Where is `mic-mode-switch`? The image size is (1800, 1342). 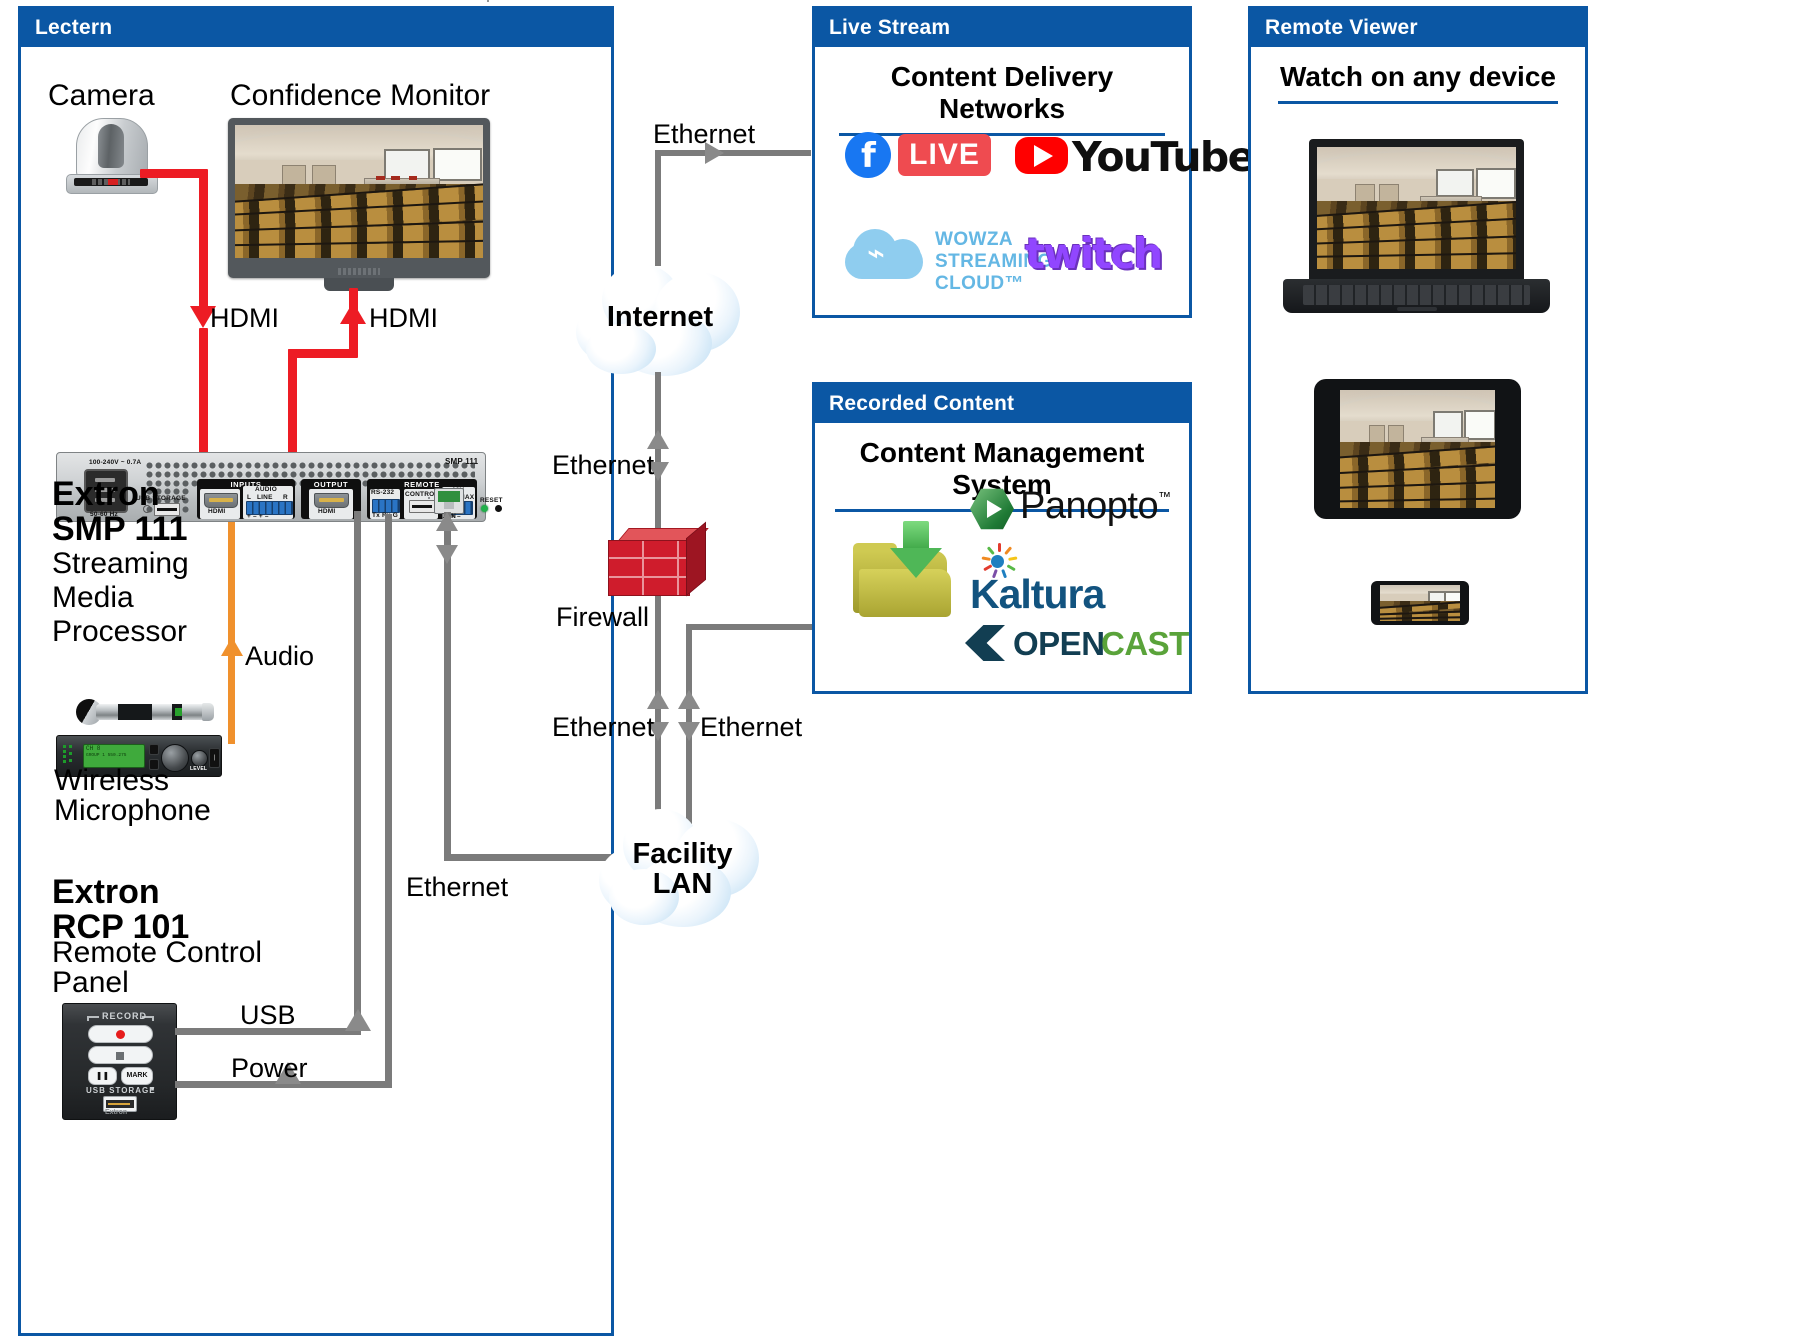
mic-mode-switch is located at coordinates (154, 749).